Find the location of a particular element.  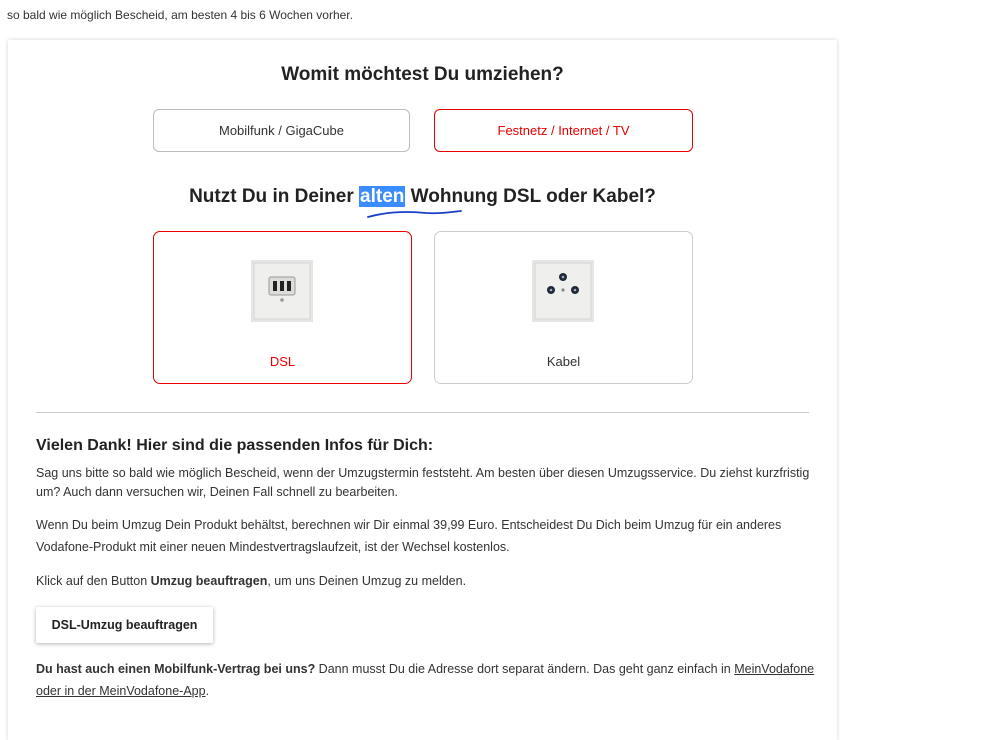

highlighted-word: alten is located at coordinates (382, 196).